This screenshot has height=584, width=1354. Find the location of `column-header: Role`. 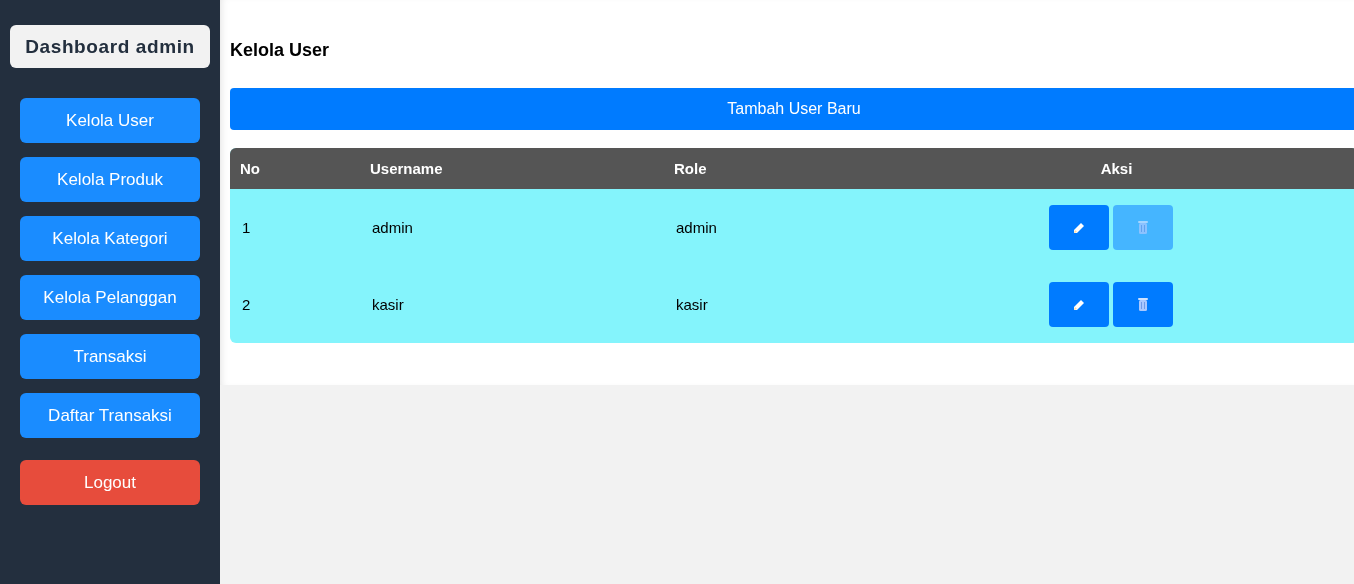

column-header: Role is located at coordinates (690, 168).